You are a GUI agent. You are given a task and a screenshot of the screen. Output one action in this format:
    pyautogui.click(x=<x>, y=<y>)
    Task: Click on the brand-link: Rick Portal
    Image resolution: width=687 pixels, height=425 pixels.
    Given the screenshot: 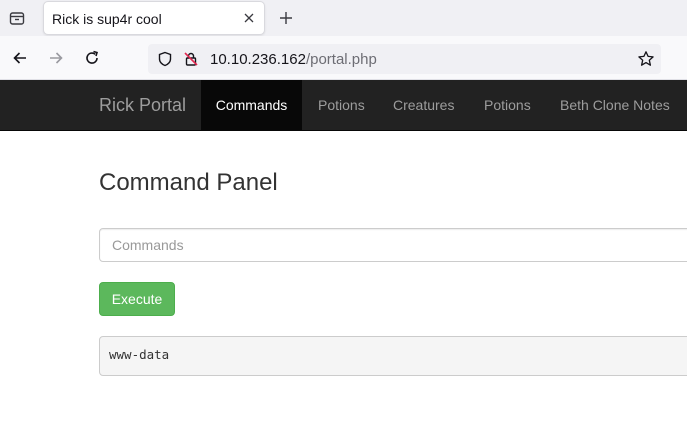 What is the action you would take?
    pyautogui.click(x=142, y=105)
    